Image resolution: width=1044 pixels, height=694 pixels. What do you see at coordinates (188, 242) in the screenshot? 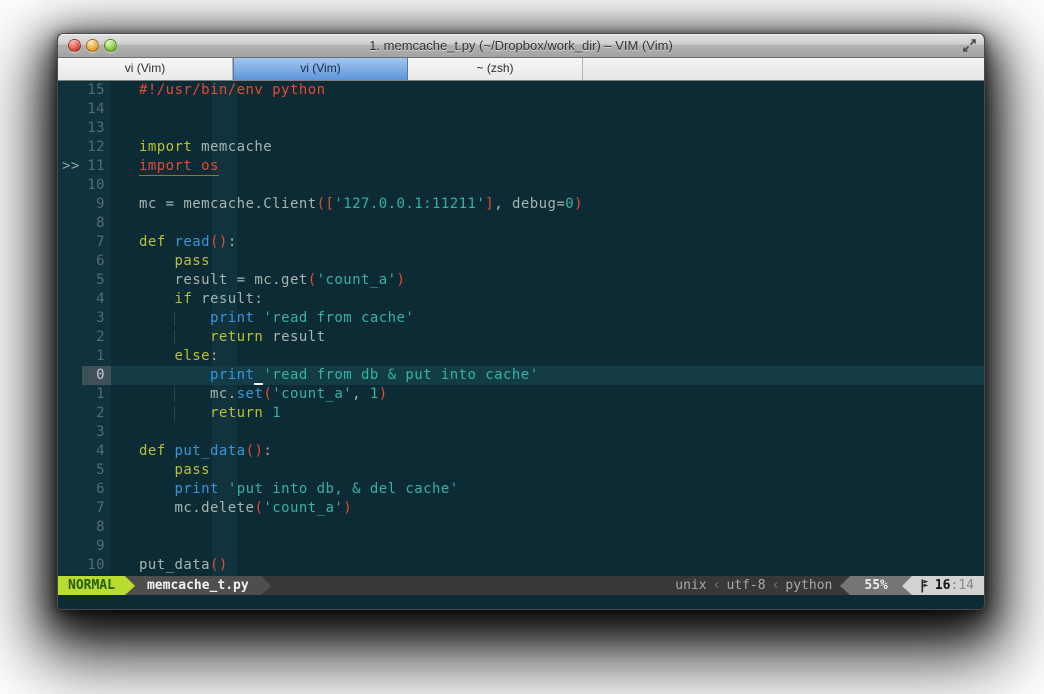
I see `code-line: def read():` at bounding box center [188, 242].